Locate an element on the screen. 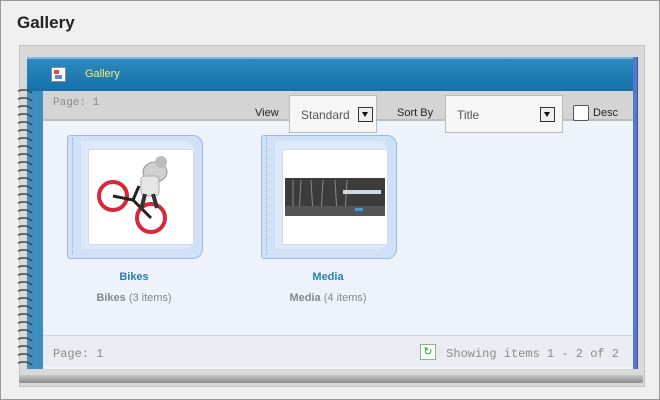 The height and width of the screenshot is (400, 660). sort-select: Title is located at coordinates (504, 114).